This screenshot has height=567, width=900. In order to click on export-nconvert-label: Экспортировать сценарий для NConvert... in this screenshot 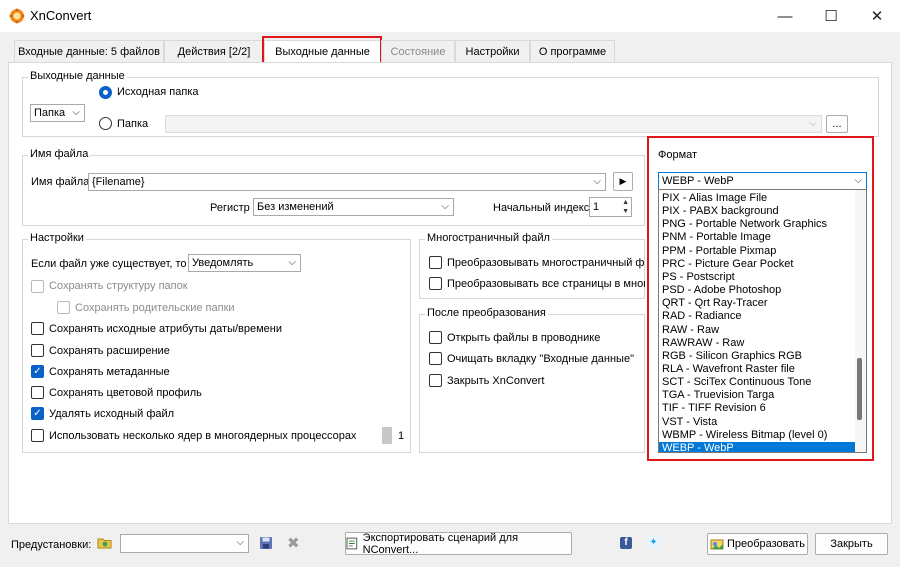, I will do `click(440, 543)`.